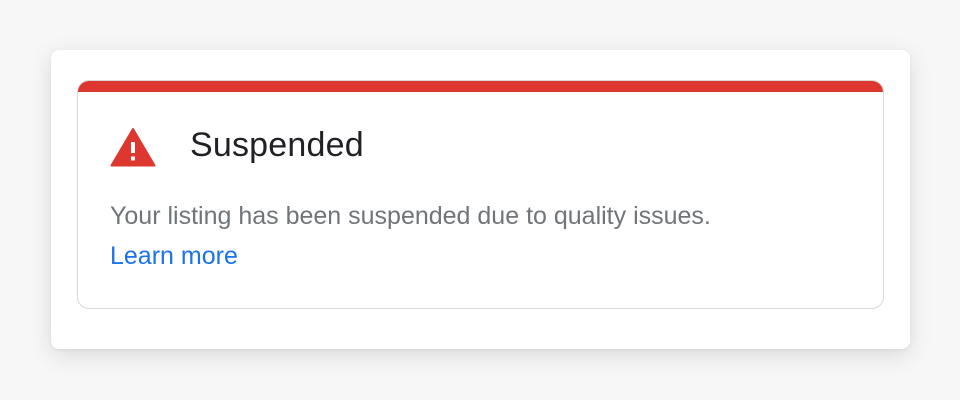 The image size is (960, 400). Describe the element at coordinates (133, 147) in the screenshot. I see `warning-triangle-icon` at that location.